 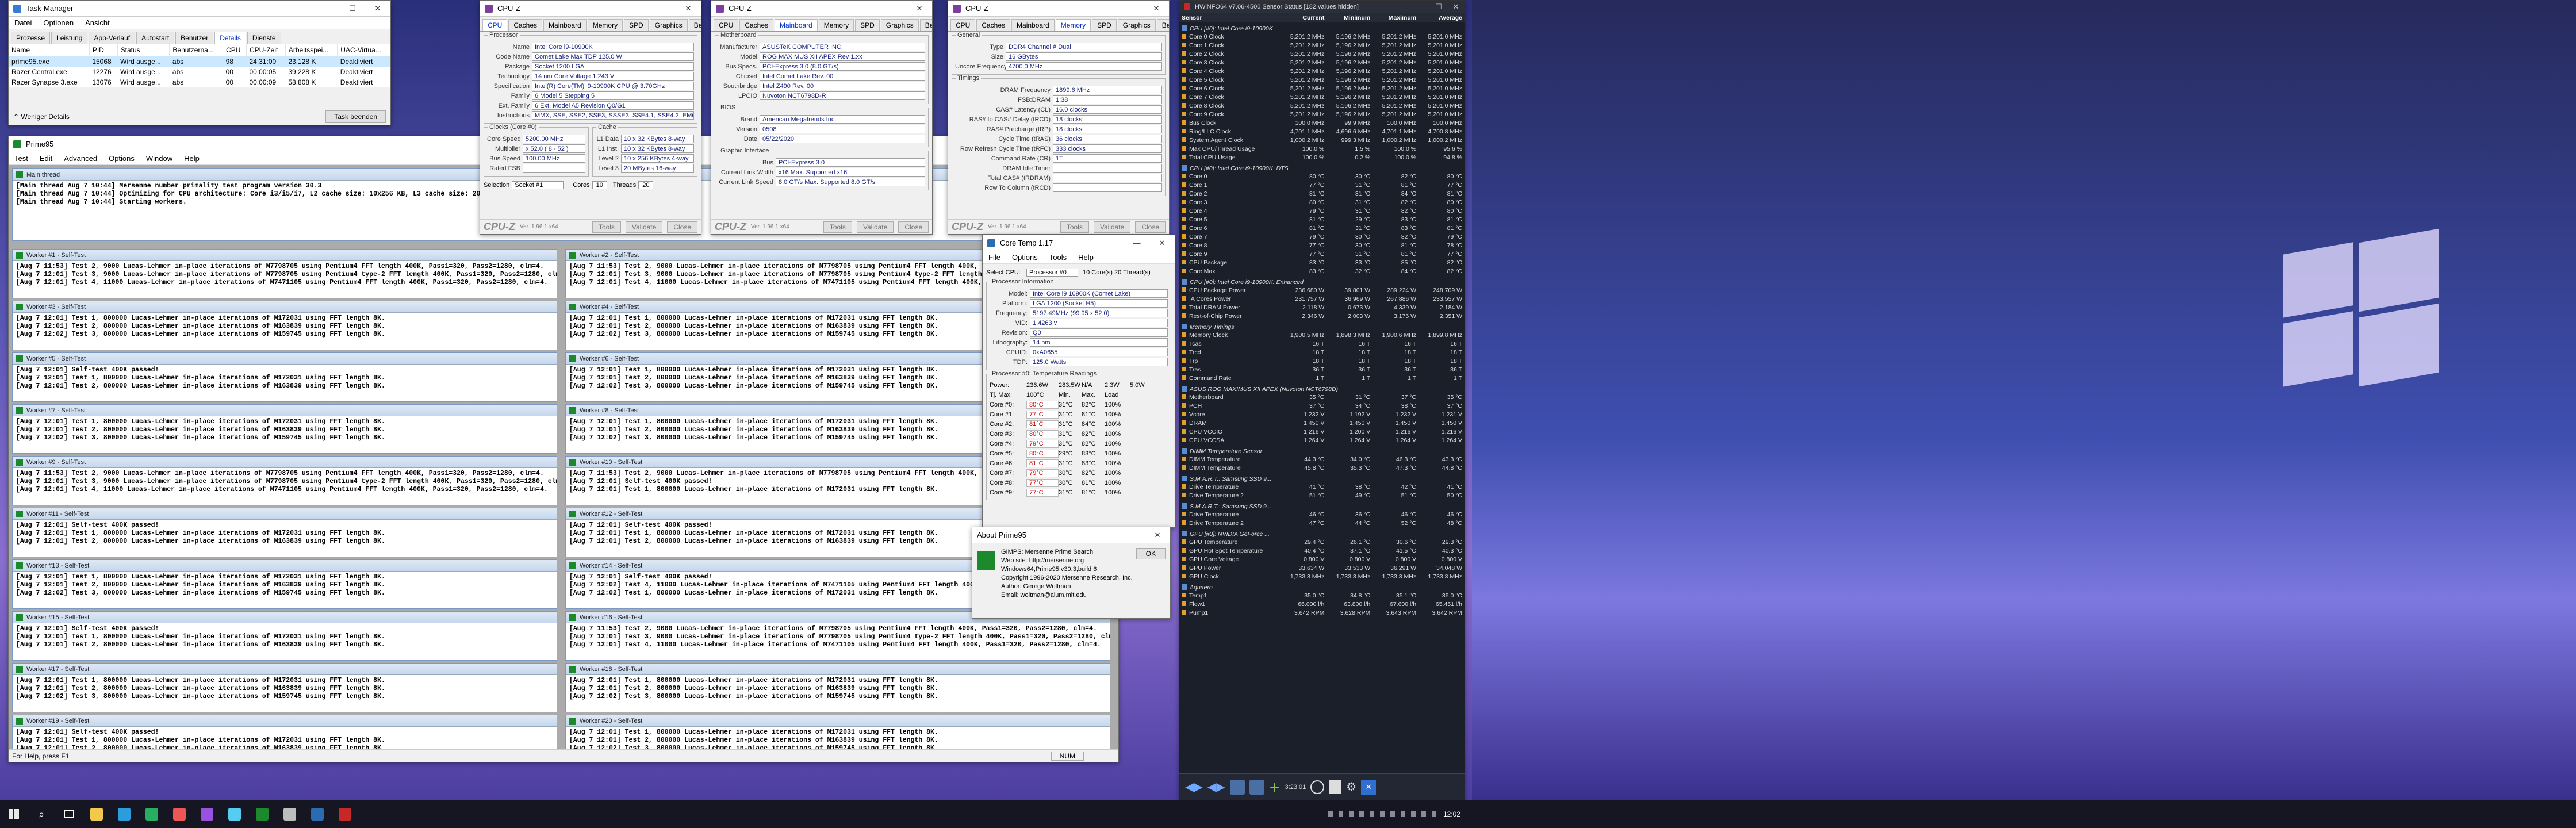 I want to click on sensor-section: CPU [#0]: Intel Core i9-10900K: Enhanced, so click(x=1322, y=280).